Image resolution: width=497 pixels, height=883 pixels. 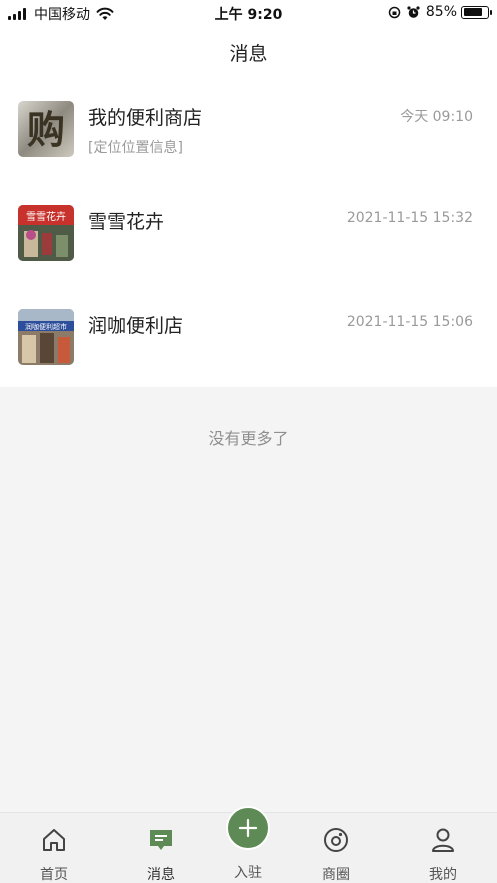 I want to click on status-right: 85%, so click(x=437, y=12).